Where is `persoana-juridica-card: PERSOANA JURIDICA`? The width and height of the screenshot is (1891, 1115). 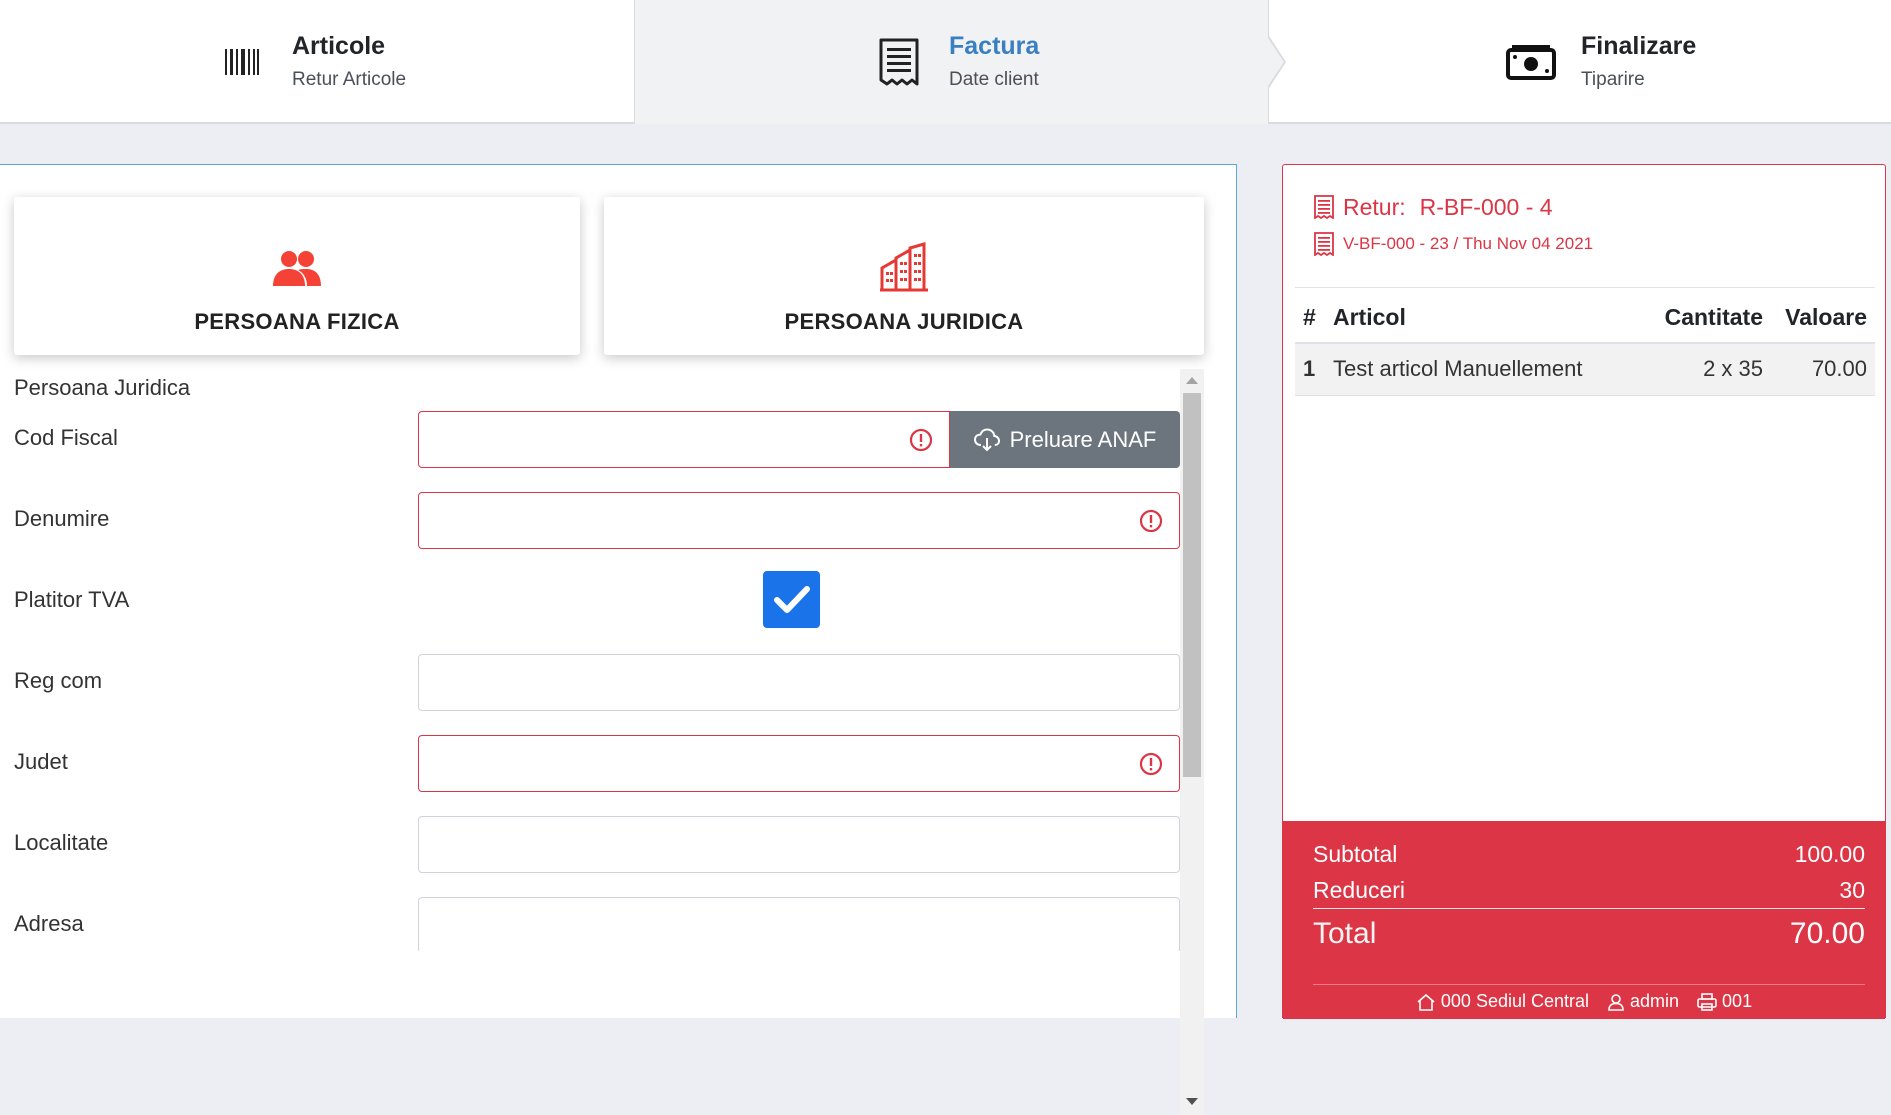
persoana-juridica-card: PERSOANA JURIDICA is located at coordinates (904, 276).